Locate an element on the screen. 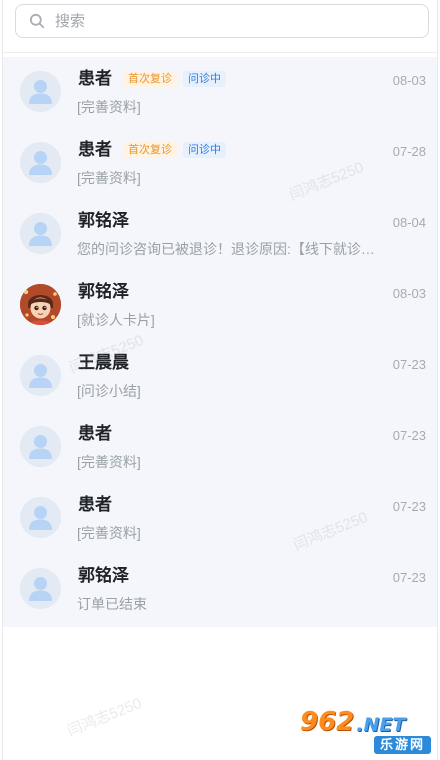 The image size is (440, 760). message-date: 08-04 is located at coordinates (409, 222).